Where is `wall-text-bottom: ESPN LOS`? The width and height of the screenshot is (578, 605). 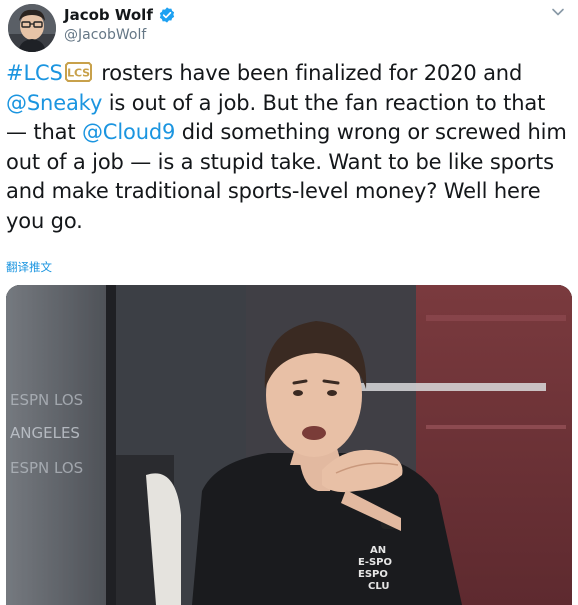
wall-text-bottom: ESPN LOS is located at coordinates (46, 468).